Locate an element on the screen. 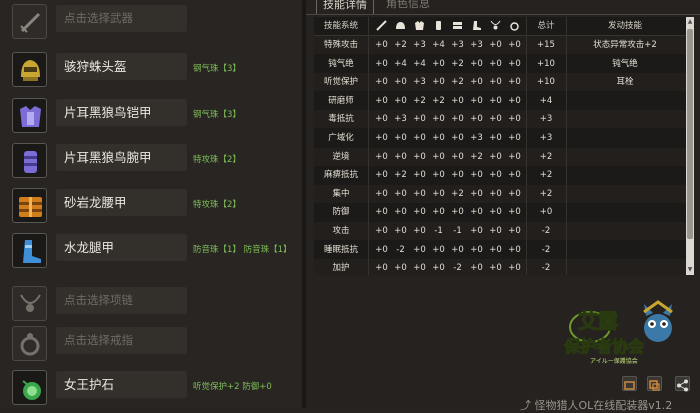 This screenshot has width=700, height=413. arms-name: 片耳黑狼鸟腕甲 is located at coordinates (121, 157).